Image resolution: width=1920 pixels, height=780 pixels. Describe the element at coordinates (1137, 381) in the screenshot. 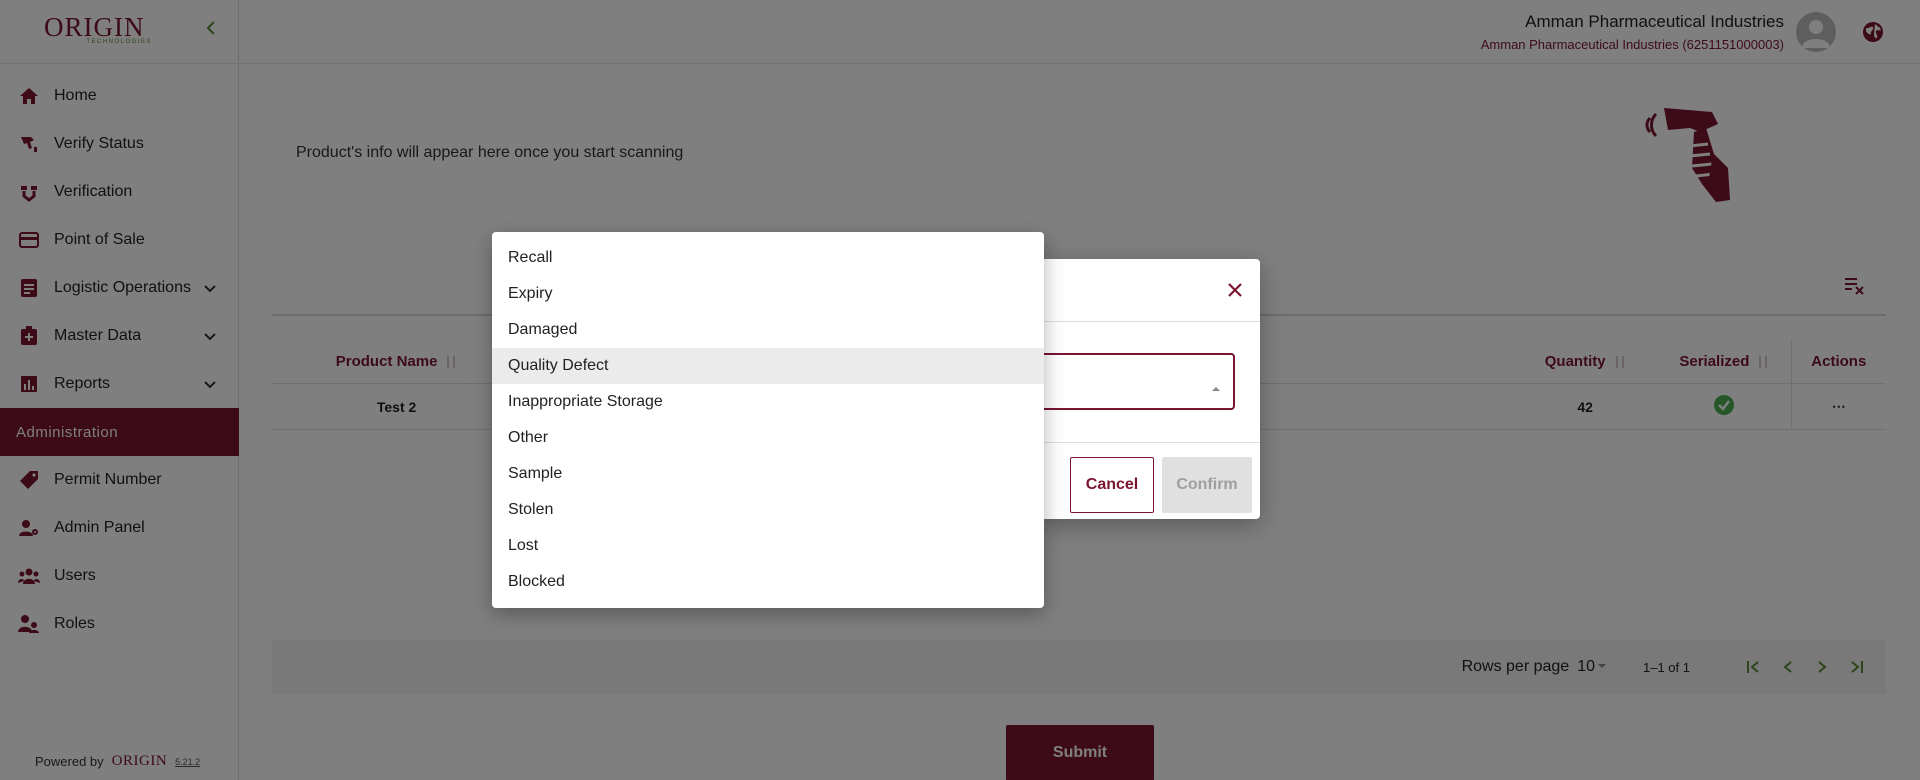

I see `reason-select` at that location.